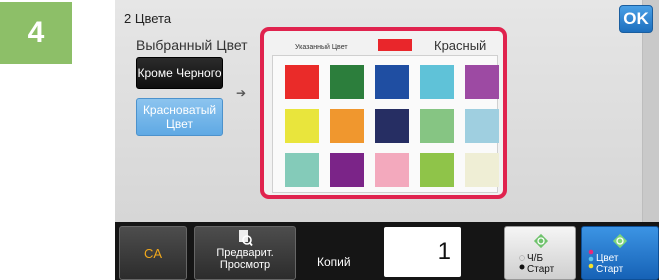  I want to click on ok-button: OK, so click(636, 19).